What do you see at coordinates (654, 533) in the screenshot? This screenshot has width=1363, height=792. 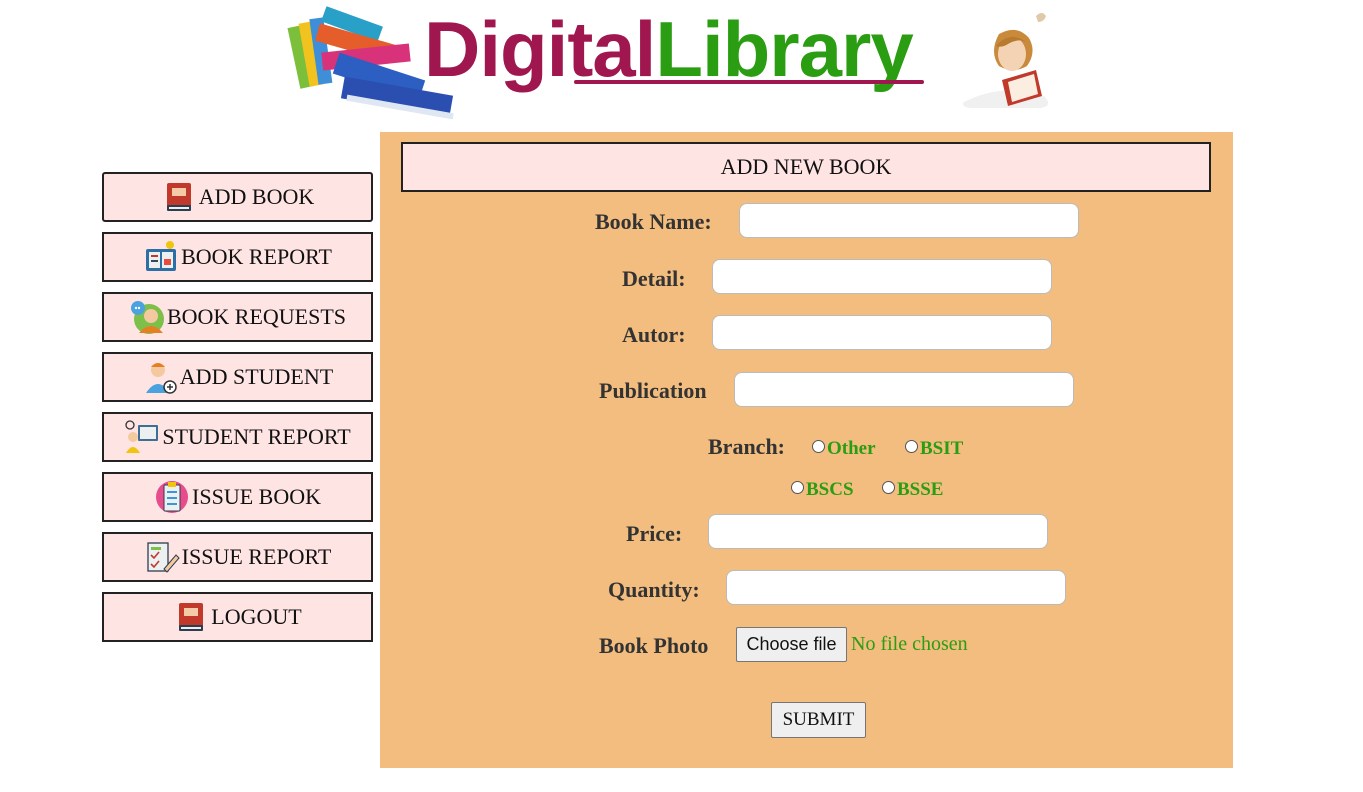 I see `price-label: Price:` at bounding box center [654, 533].